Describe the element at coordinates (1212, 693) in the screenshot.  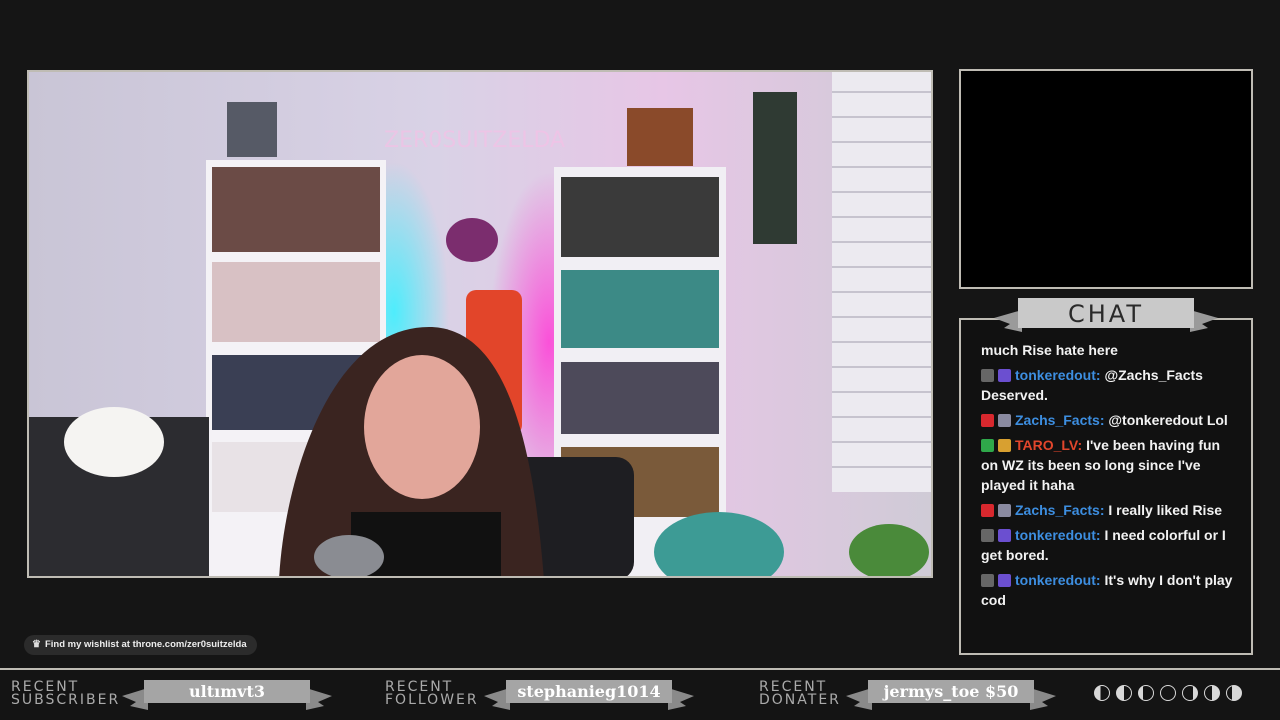
I see `moon-first-quarter-icon` at that location.